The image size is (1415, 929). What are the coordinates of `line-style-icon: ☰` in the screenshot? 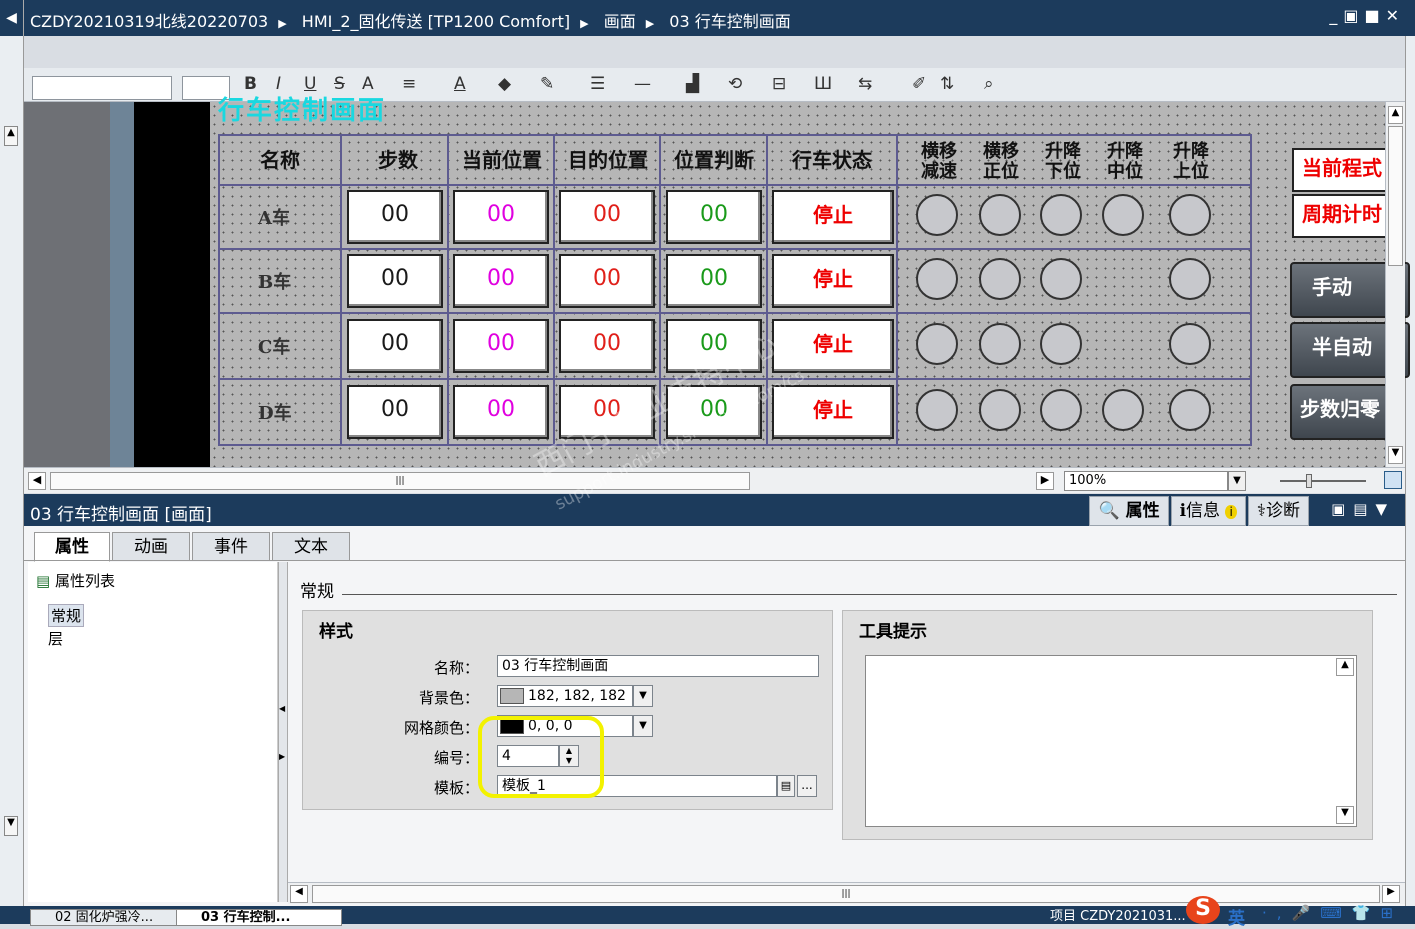 It's located at (597, 84).